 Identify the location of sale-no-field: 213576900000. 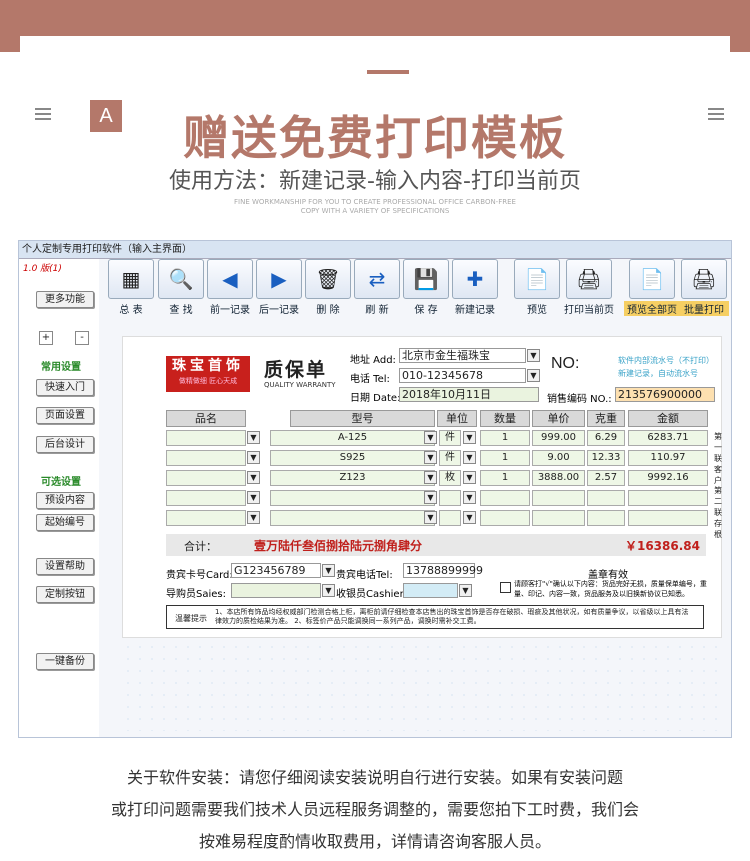
(665, 394).